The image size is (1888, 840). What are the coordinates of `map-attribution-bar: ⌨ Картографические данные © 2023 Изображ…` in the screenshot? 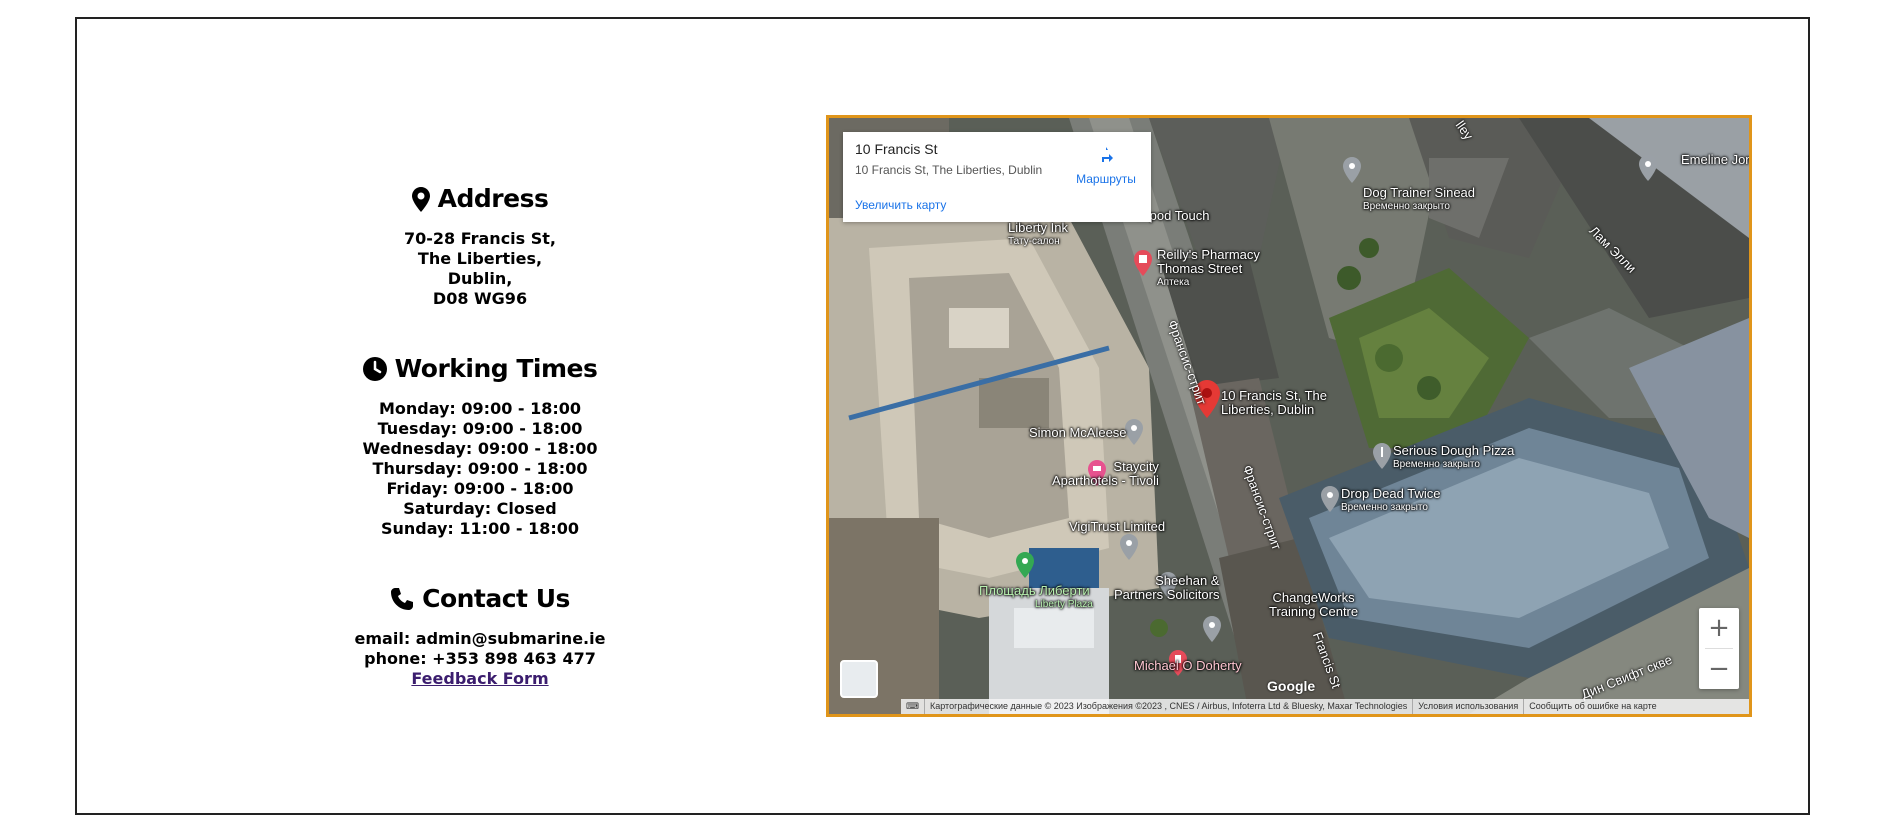 It's located at (1325, 706).